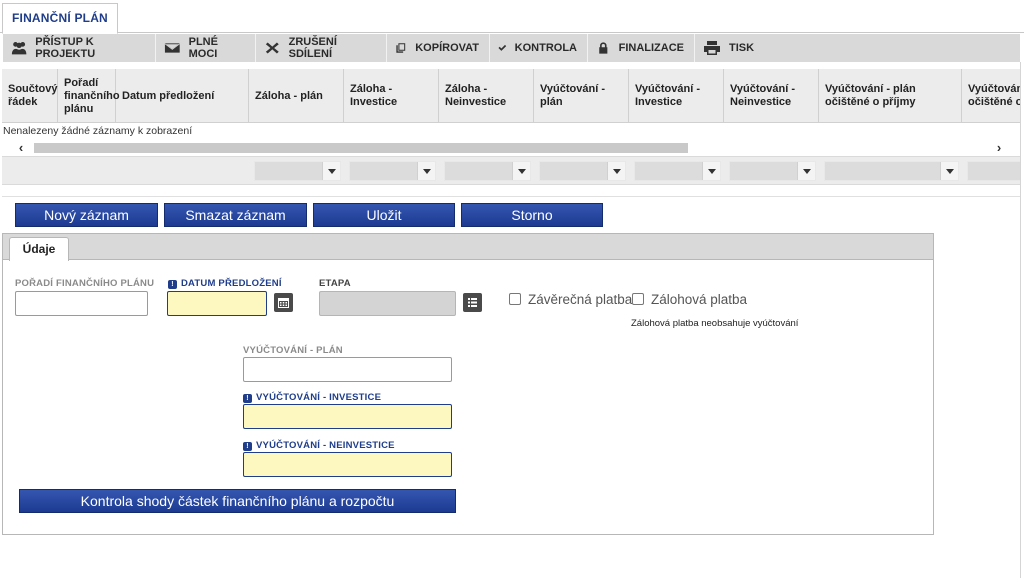 This screenshot has height=578, width=1024. Describe the element at coordinates (384, 215) in the screenshot. I see `ulozit-button: Uložit` at that location.